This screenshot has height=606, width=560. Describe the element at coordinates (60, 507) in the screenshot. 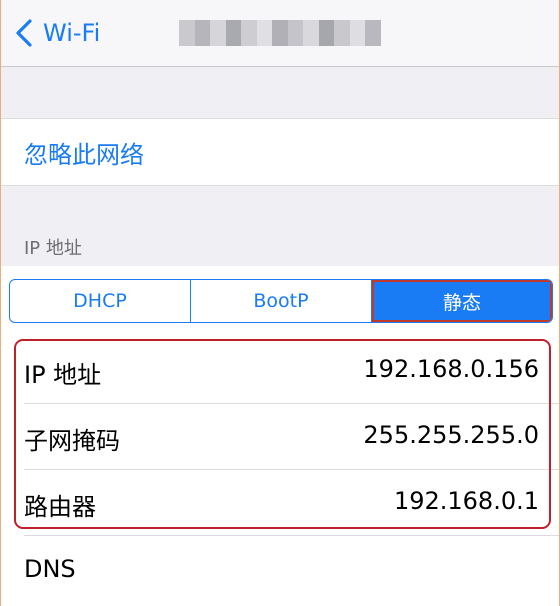

I see `router-label: 路由器` at that location.